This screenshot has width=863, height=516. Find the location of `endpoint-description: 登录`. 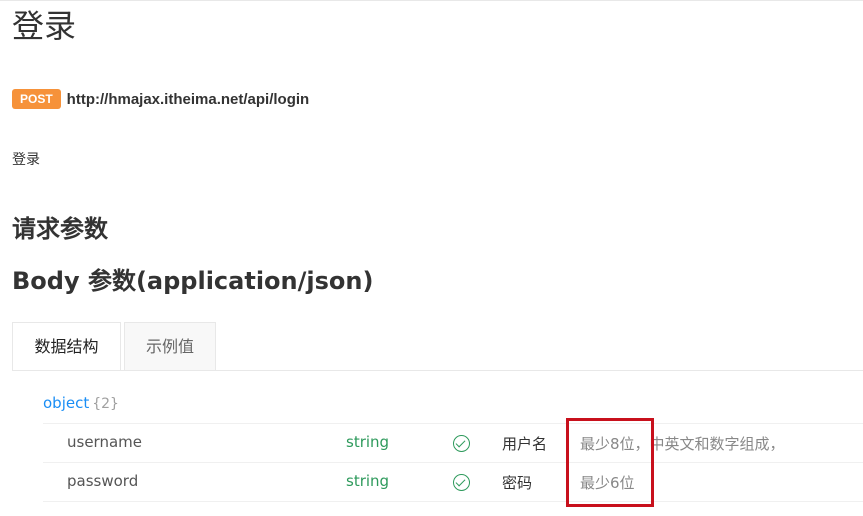

endpoint-description: 登录 is located at coordinates (26, 160).